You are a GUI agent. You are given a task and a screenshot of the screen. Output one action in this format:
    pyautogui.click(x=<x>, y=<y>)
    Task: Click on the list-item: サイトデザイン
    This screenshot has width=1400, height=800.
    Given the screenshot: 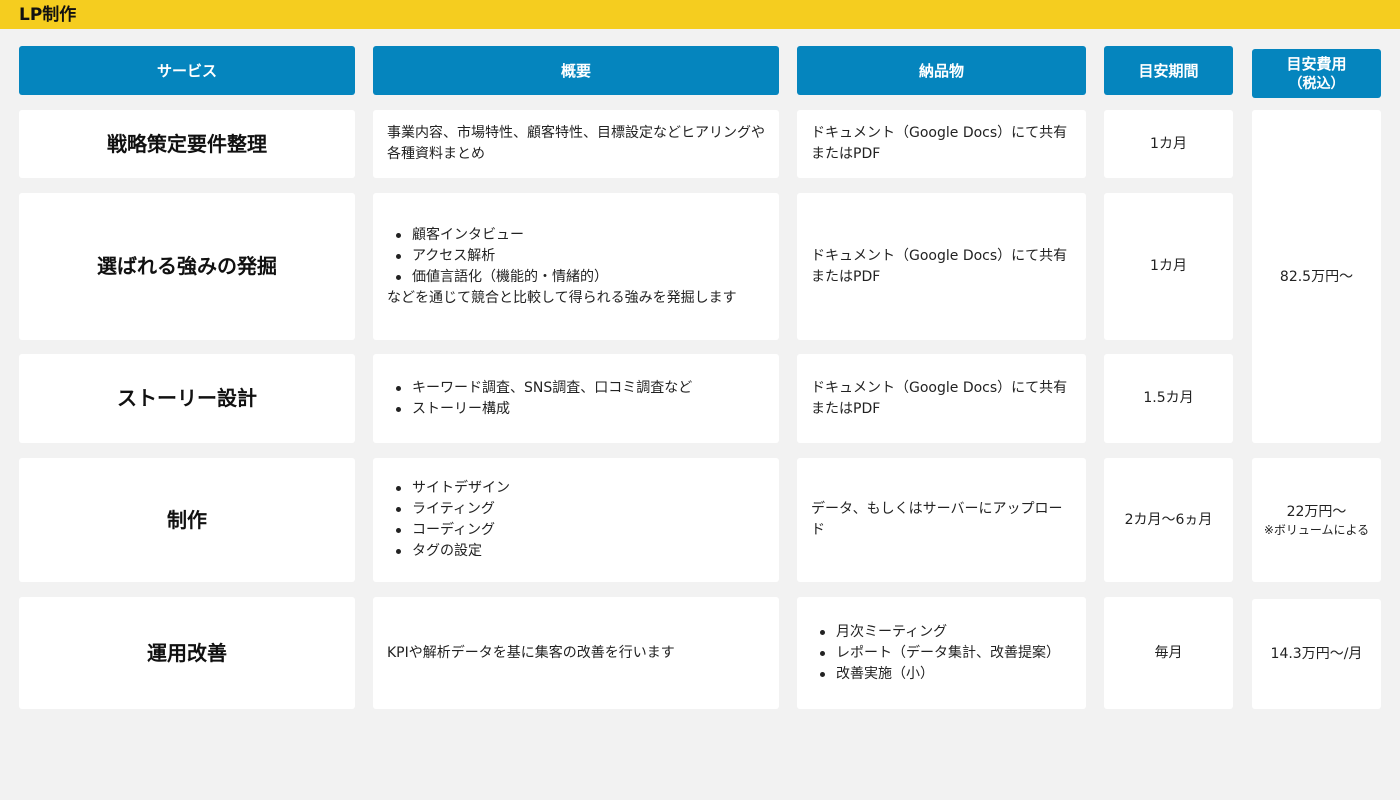 What is the action you would take?
    pyautogui.click(x=576, y=488)
    